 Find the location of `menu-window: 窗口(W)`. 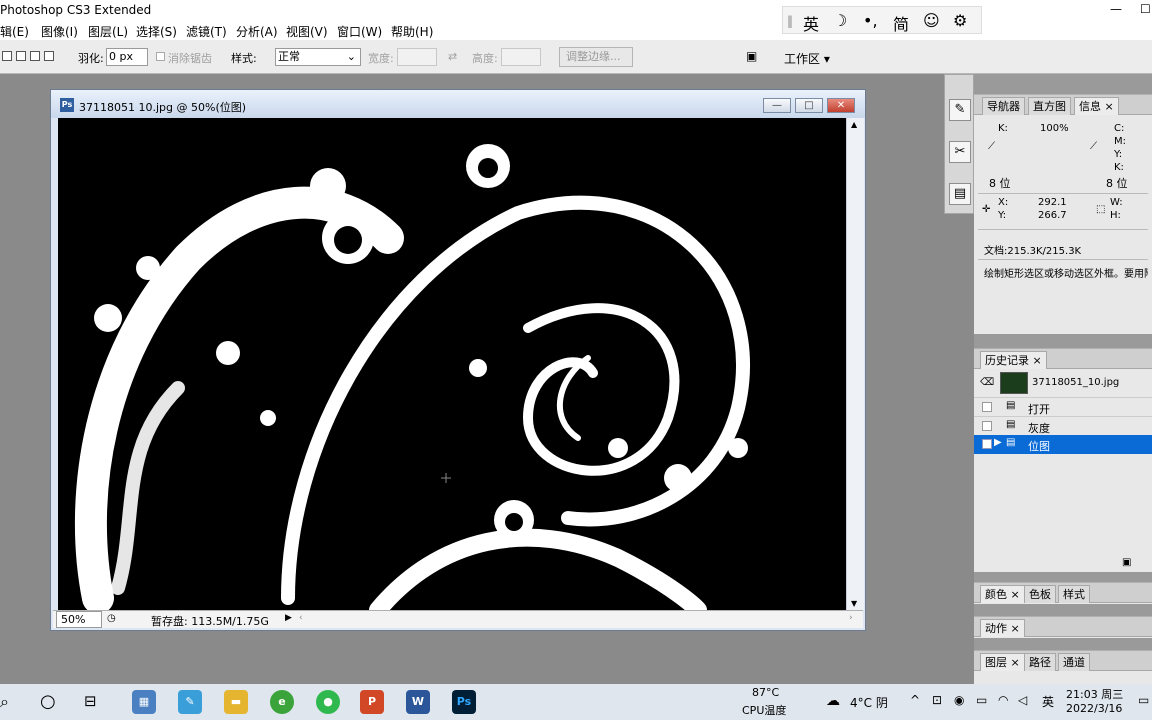

menu-window: 窗口(W) is located at coordinates (359, 31).